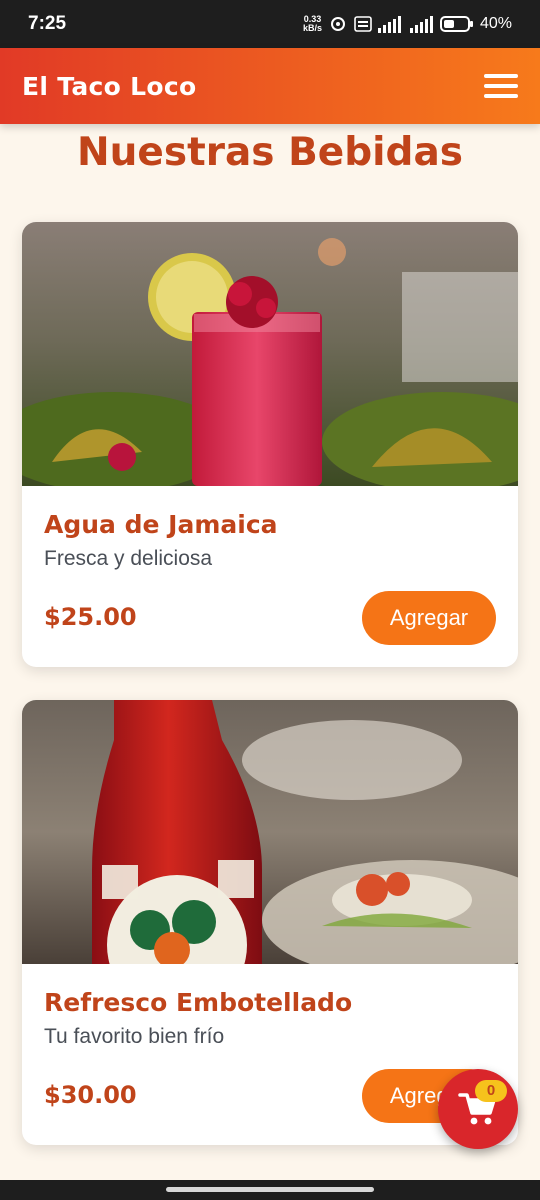  I want to click on battery-icon, so click(456, 24).